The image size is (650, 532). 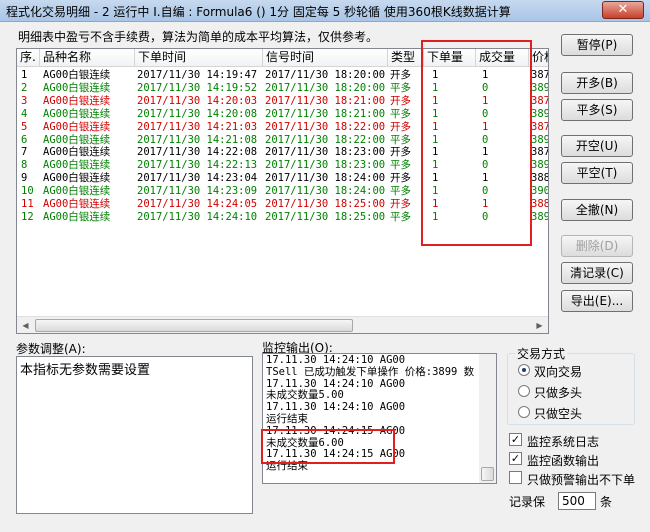 What do you see at coordinates (197, 152) in the screenshot?
I see `cell-order-time: 2017/11/30 14:22:08` at bounding box center [197, 152].